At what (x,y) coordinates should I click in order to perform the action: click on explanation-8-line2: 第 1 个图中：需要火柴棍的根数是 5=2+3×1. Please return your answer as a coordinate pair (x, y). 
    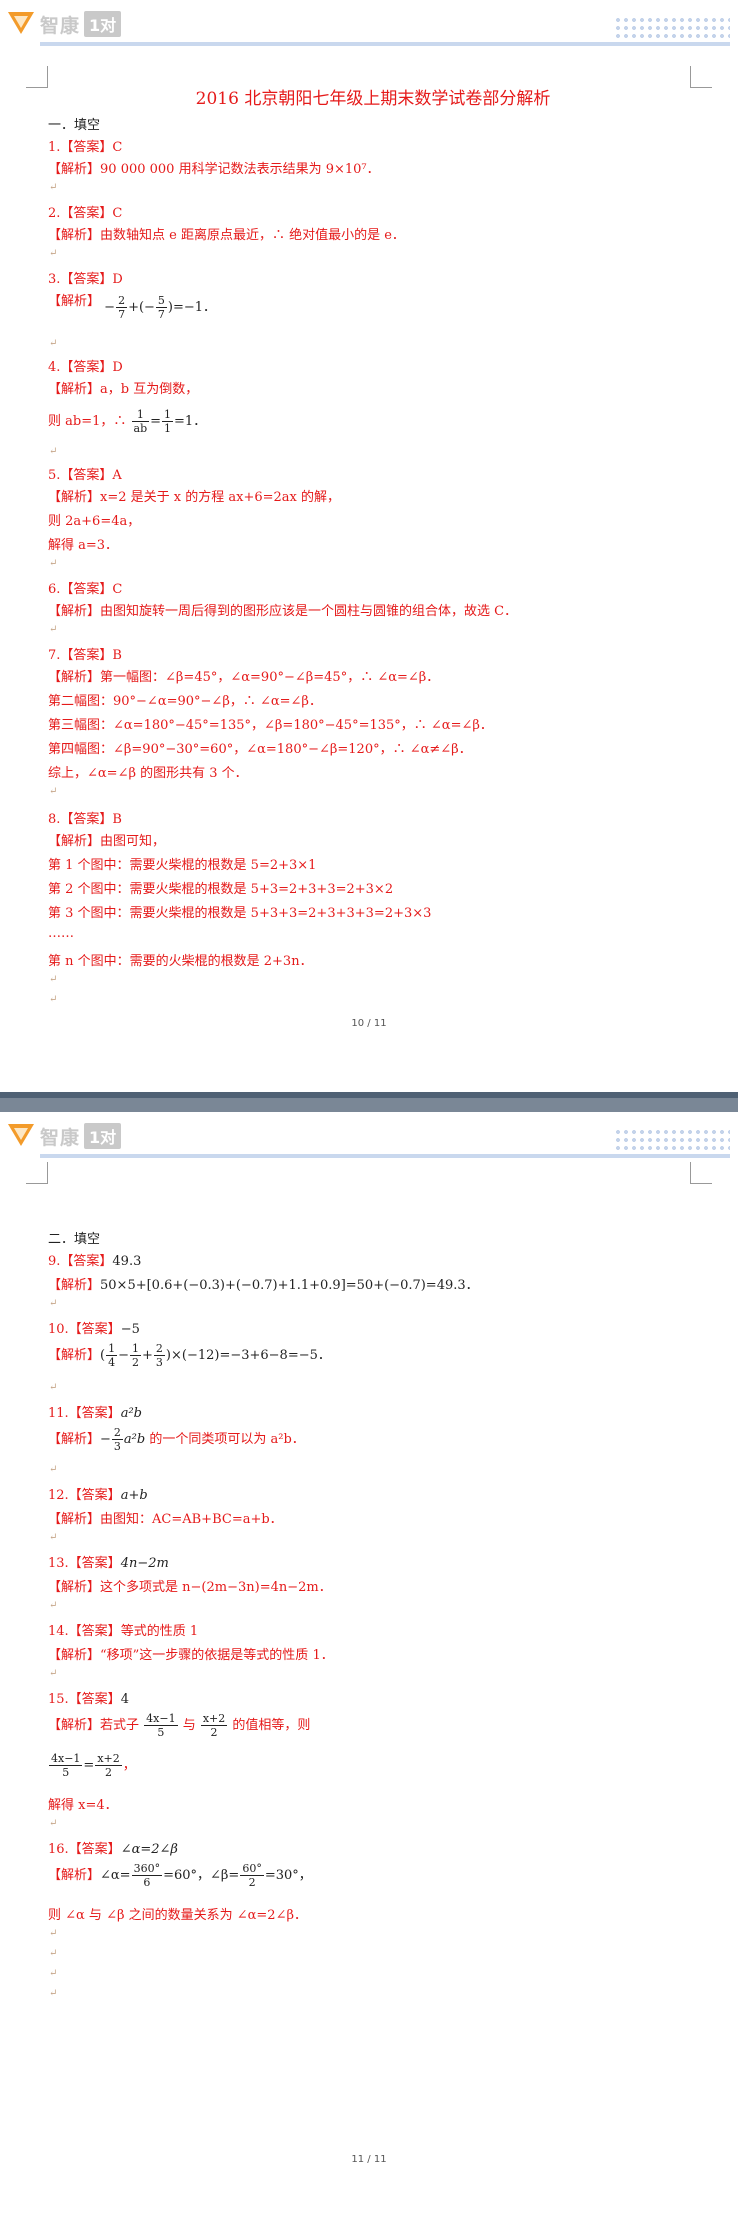
    Looking at the image, I should click on (182, 865).